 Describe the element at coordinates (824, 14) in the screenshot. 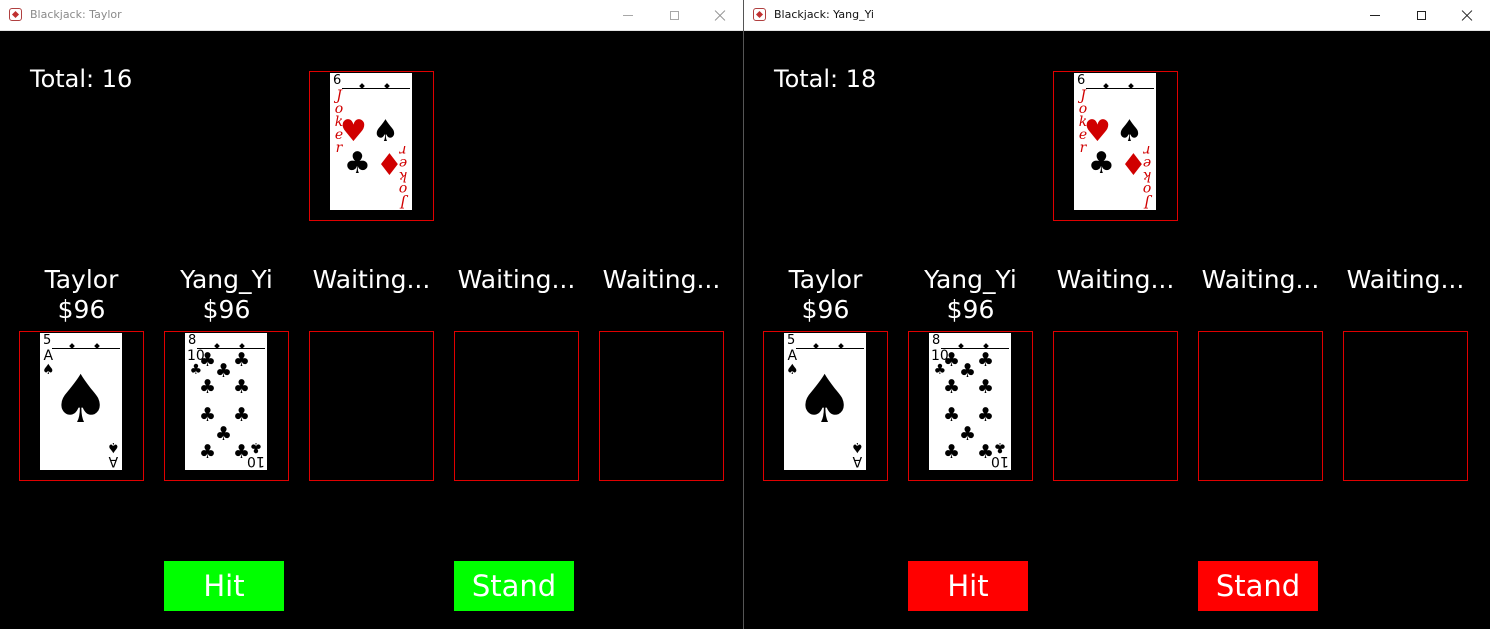

I see `window-title: Blackjack: Yang_Yi` at that location.